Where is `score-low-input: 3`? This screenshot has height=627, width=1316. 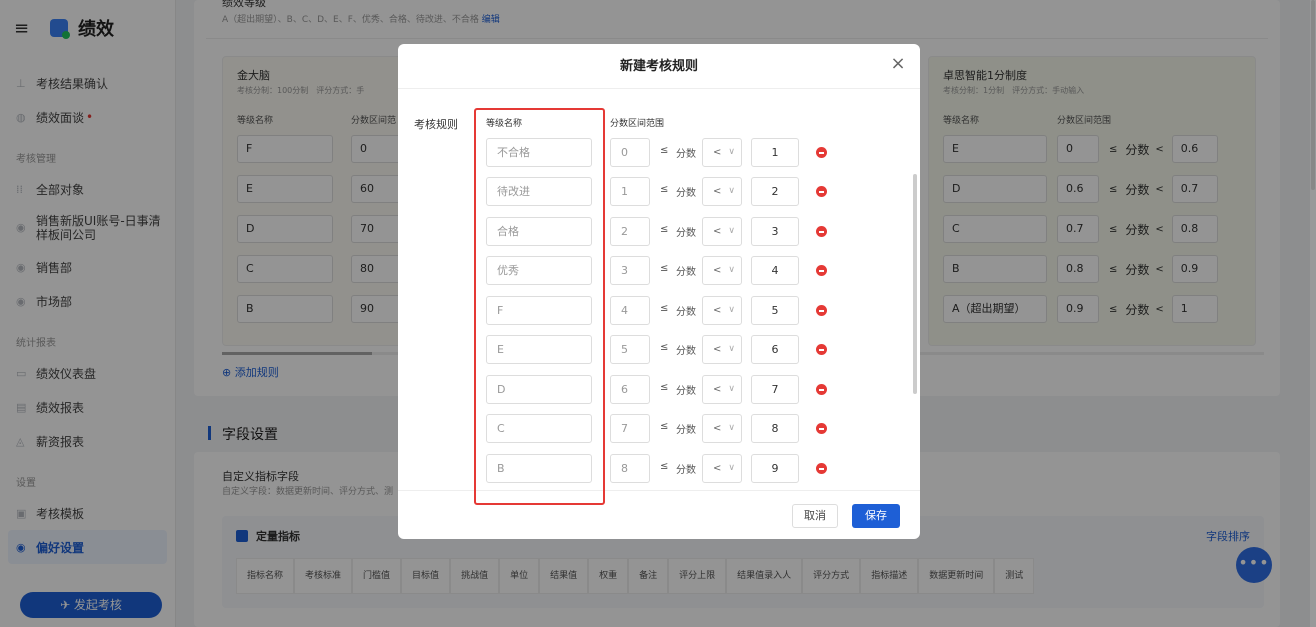 score-low-input: 3 is located at coordinates (630, 270).